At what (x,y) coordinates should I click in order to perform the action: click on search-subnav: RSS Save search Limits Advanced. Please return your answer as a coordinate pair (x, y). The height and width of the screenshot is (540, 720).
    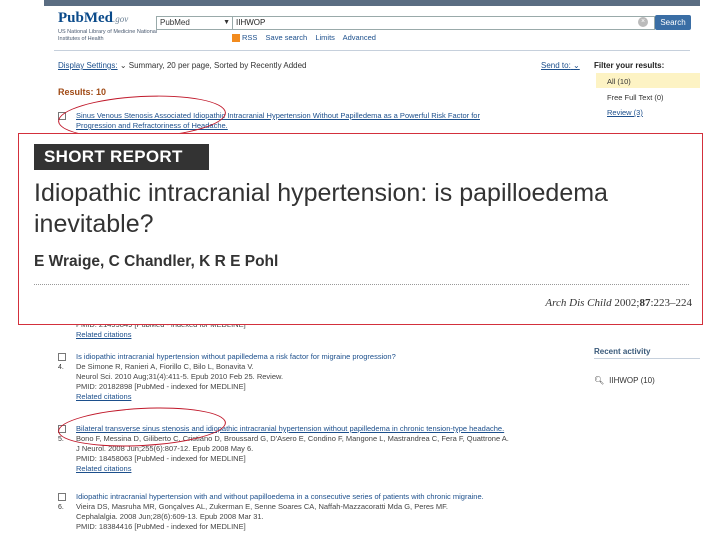
    Looking at the image, I should click on (307, 38).